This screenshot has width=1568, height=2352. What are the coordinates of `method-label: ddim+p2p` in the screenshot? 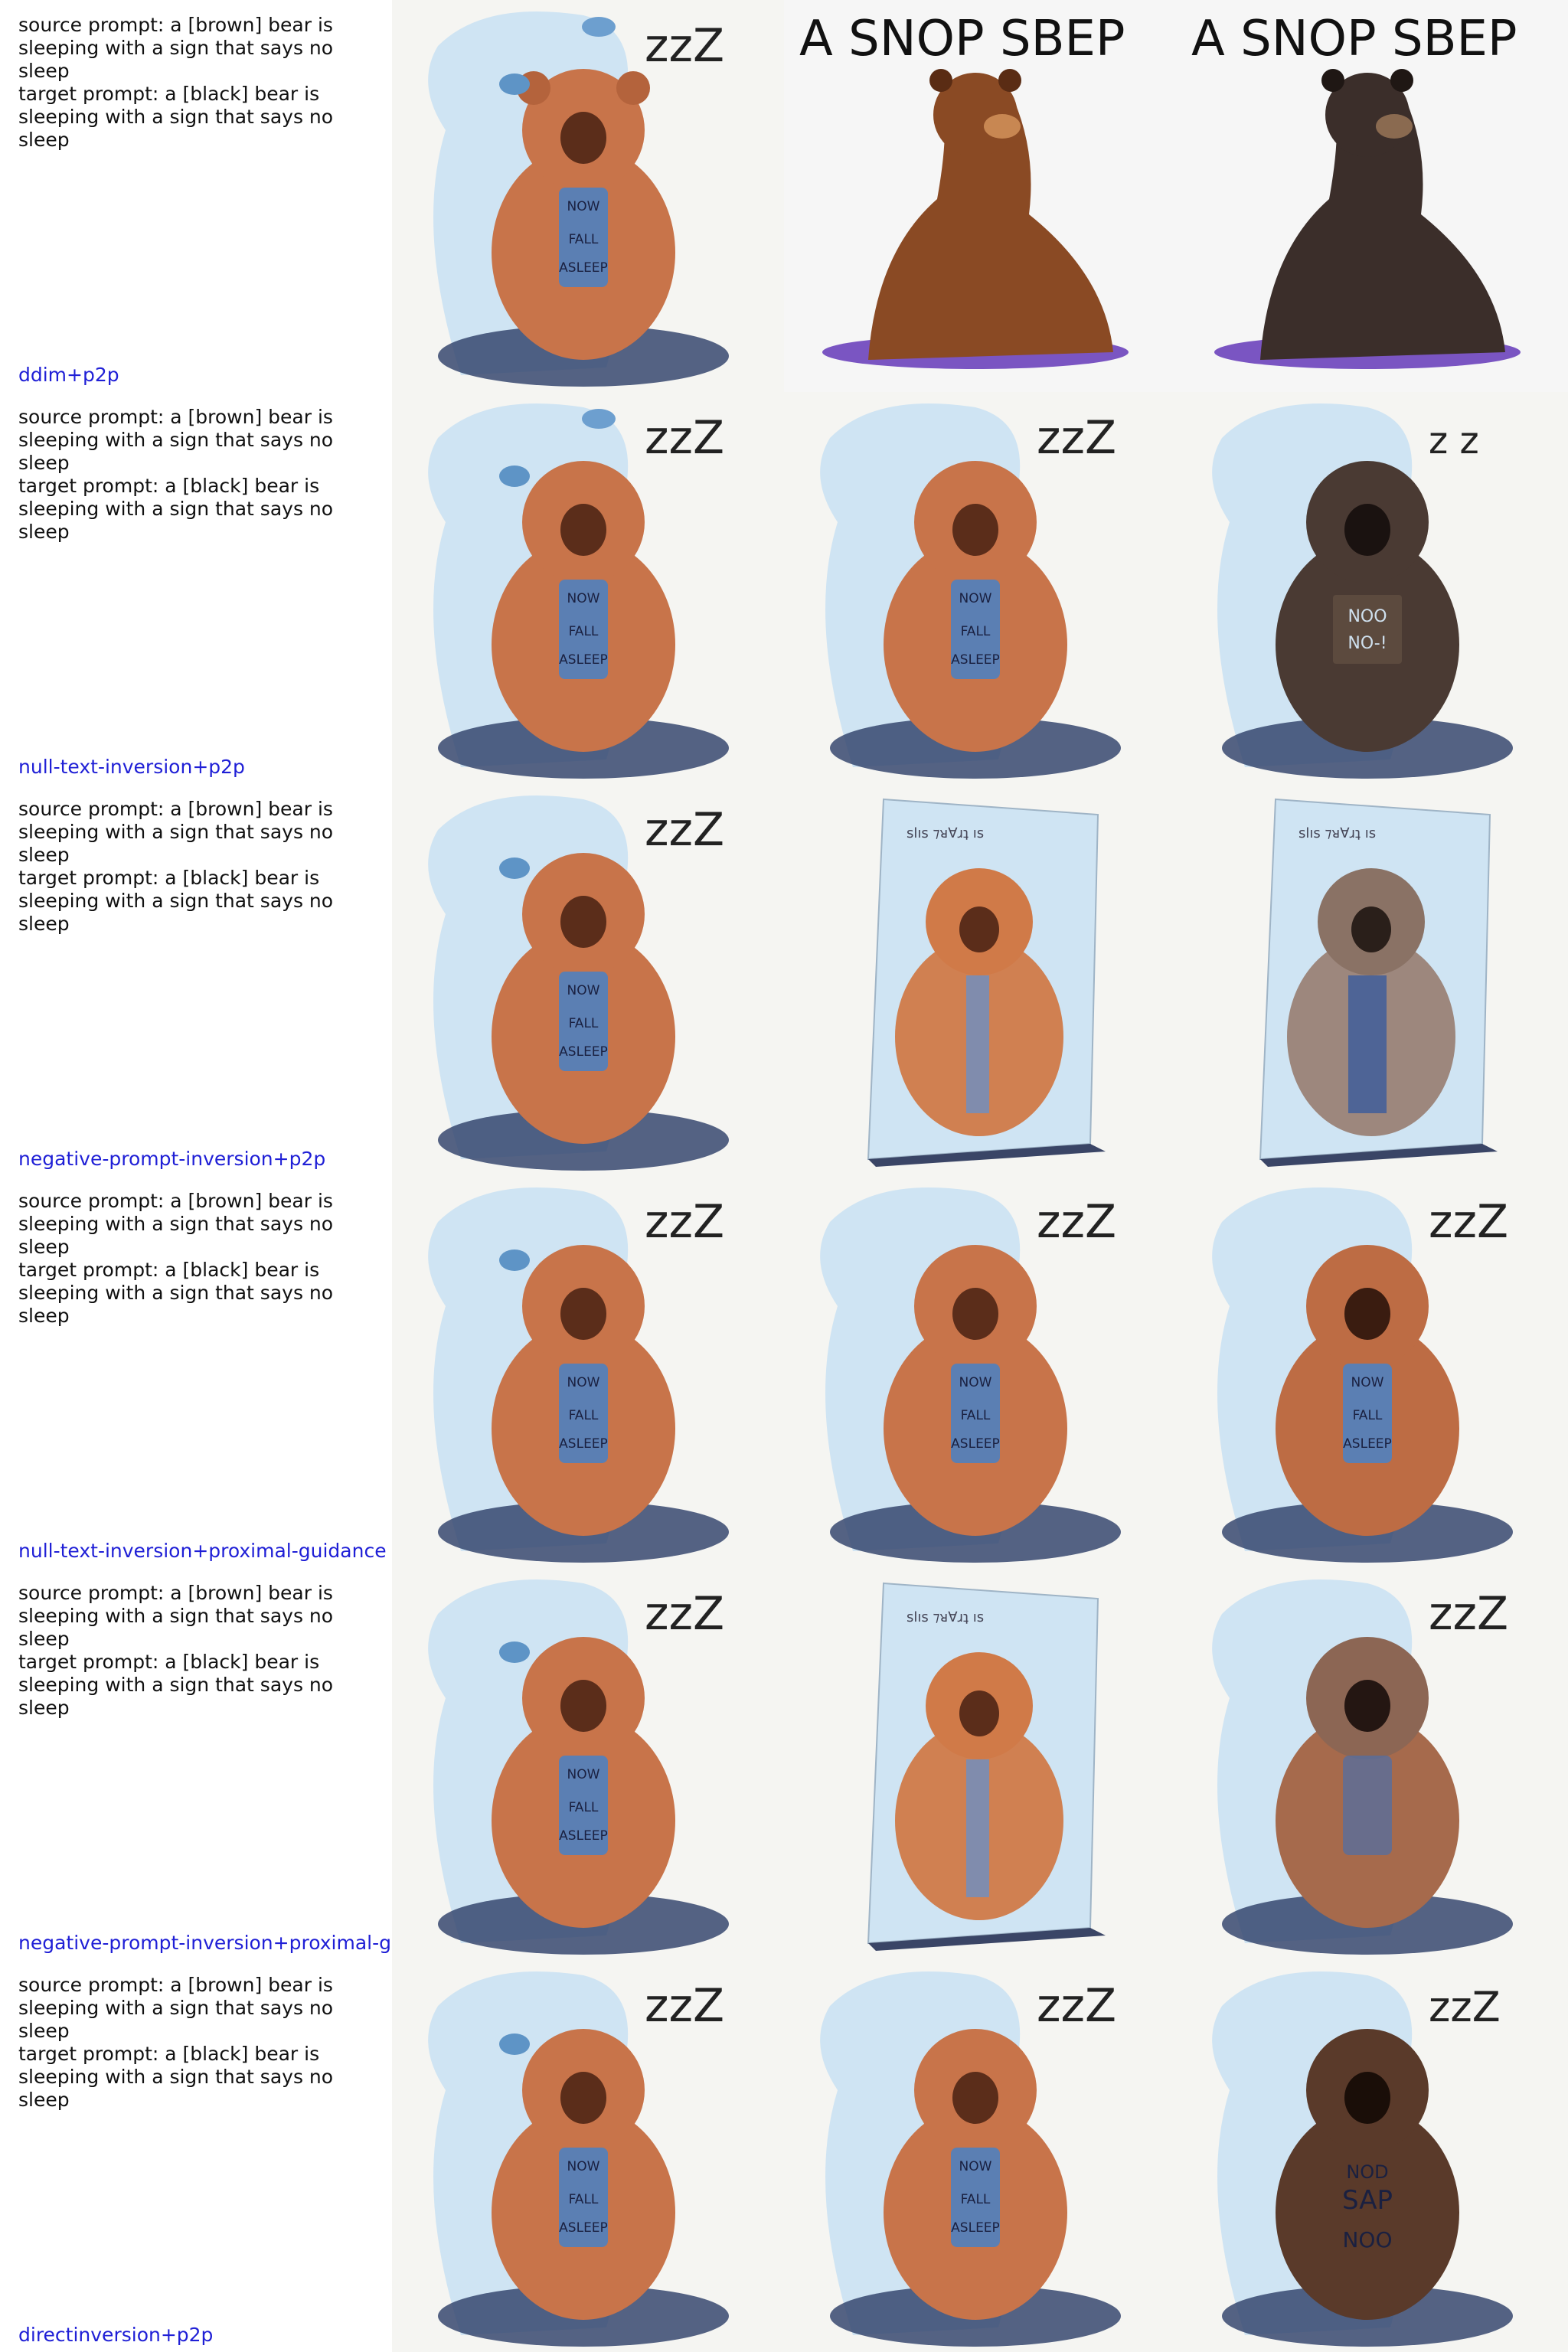 It's located at (68, 375).